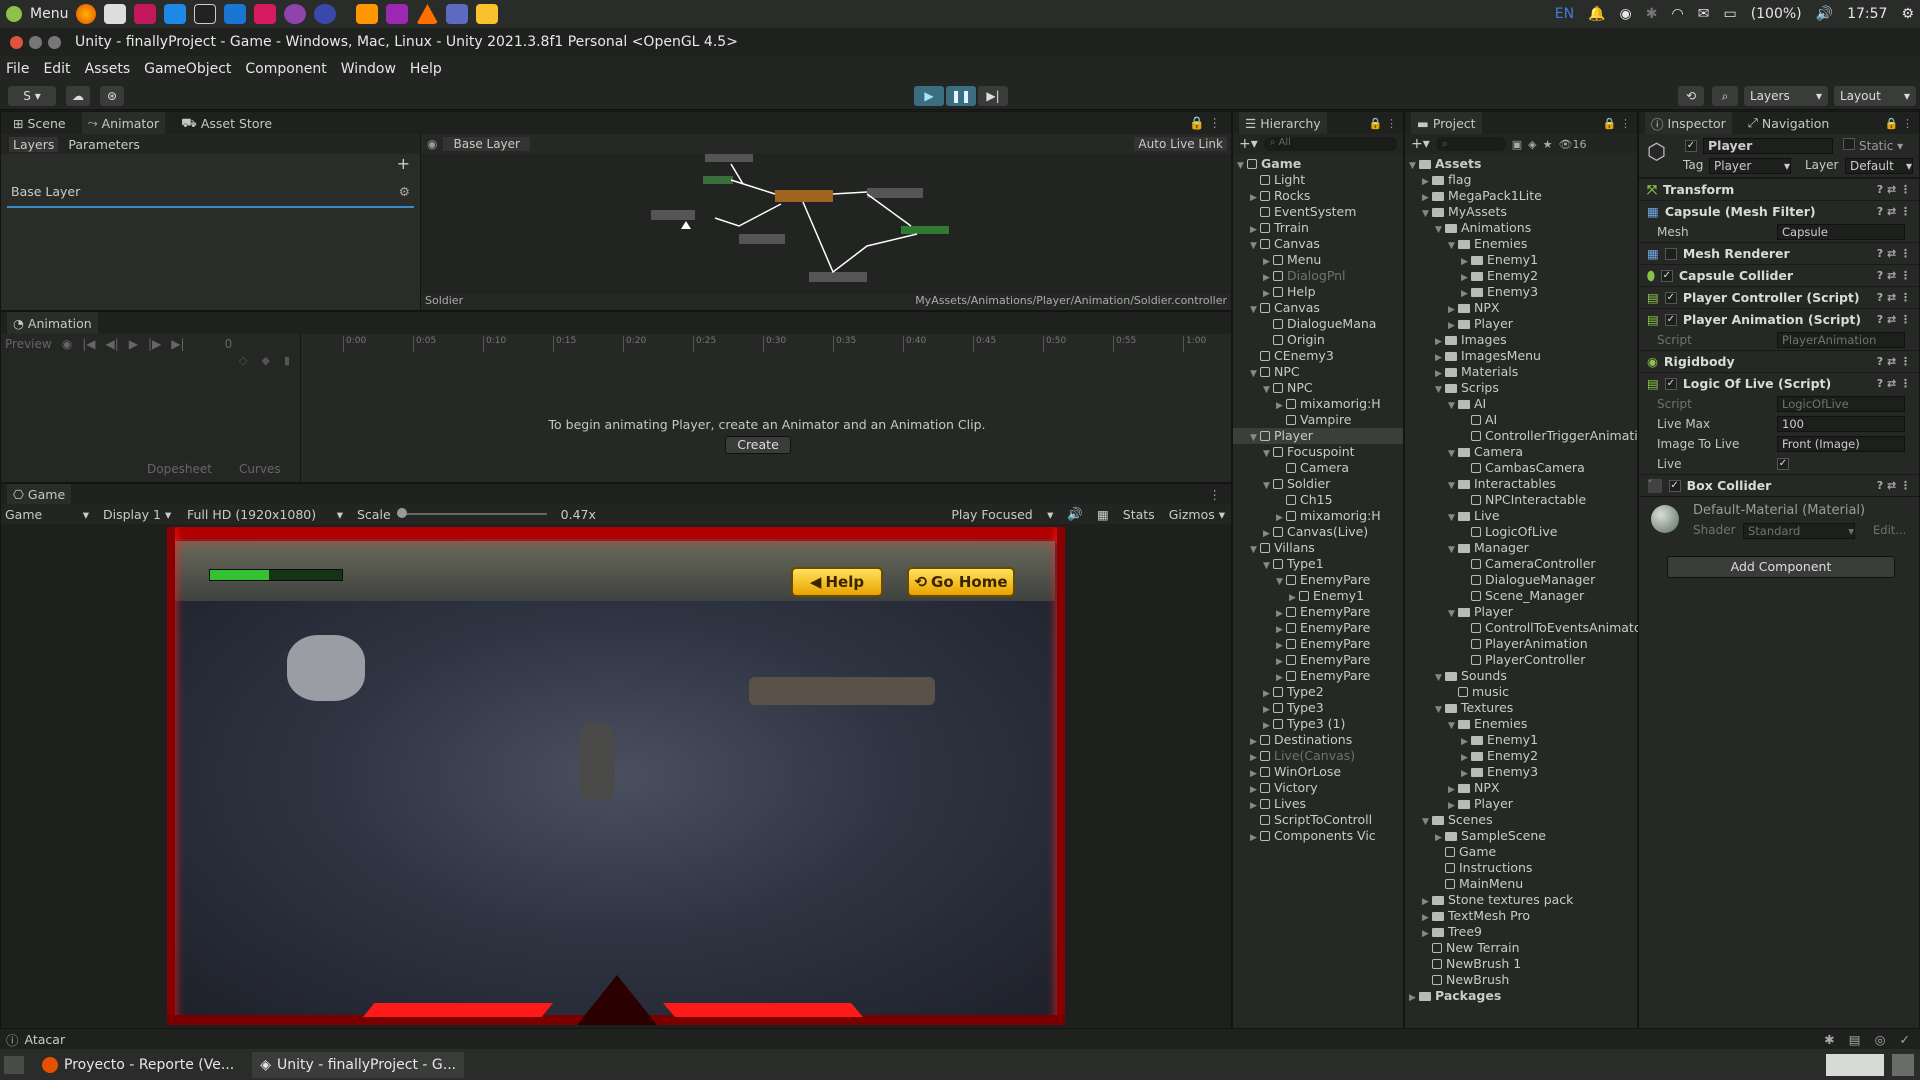  Describe the element at coordinates (1521, 276) in the screenshot. I see `project-item: ▶ Enemy2` at that location.